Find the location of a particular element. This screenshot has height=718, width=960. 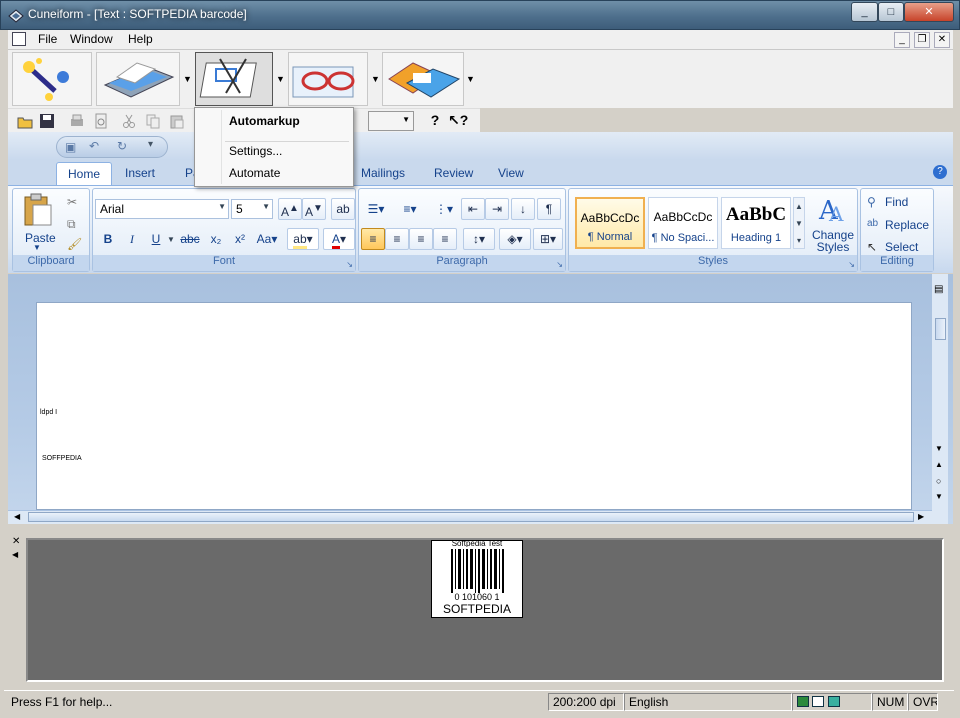

ruler-toggle-icon: ▤ is located at coordinates (938, 289).